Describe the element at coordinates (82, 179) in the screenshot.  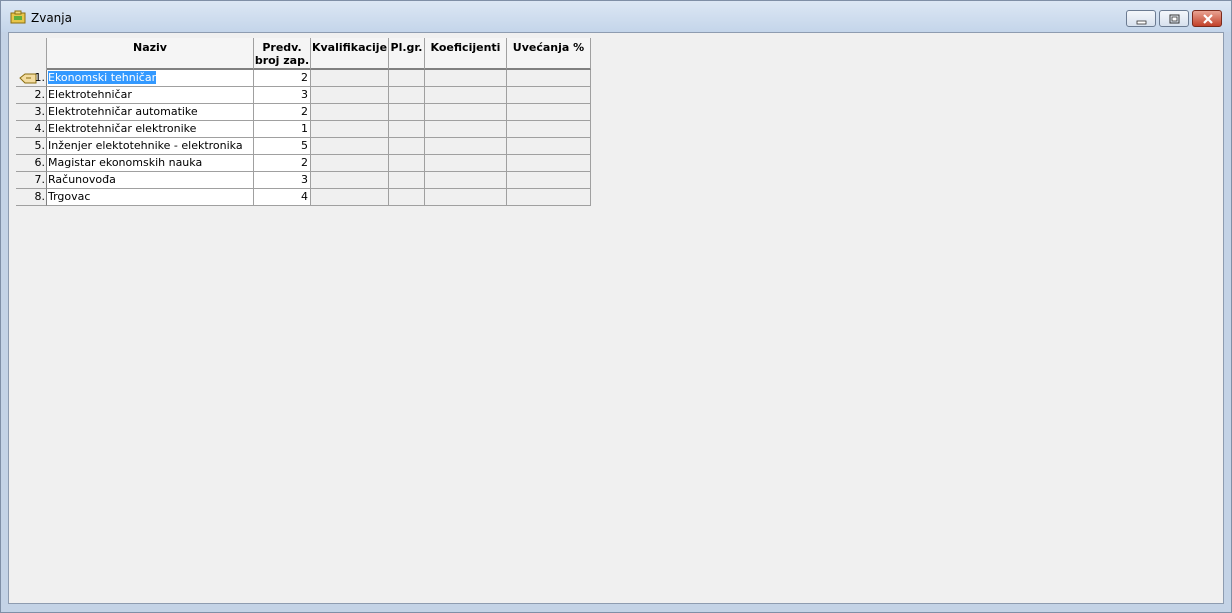
I see `cell-naziv-text: Računovođa` at that location.